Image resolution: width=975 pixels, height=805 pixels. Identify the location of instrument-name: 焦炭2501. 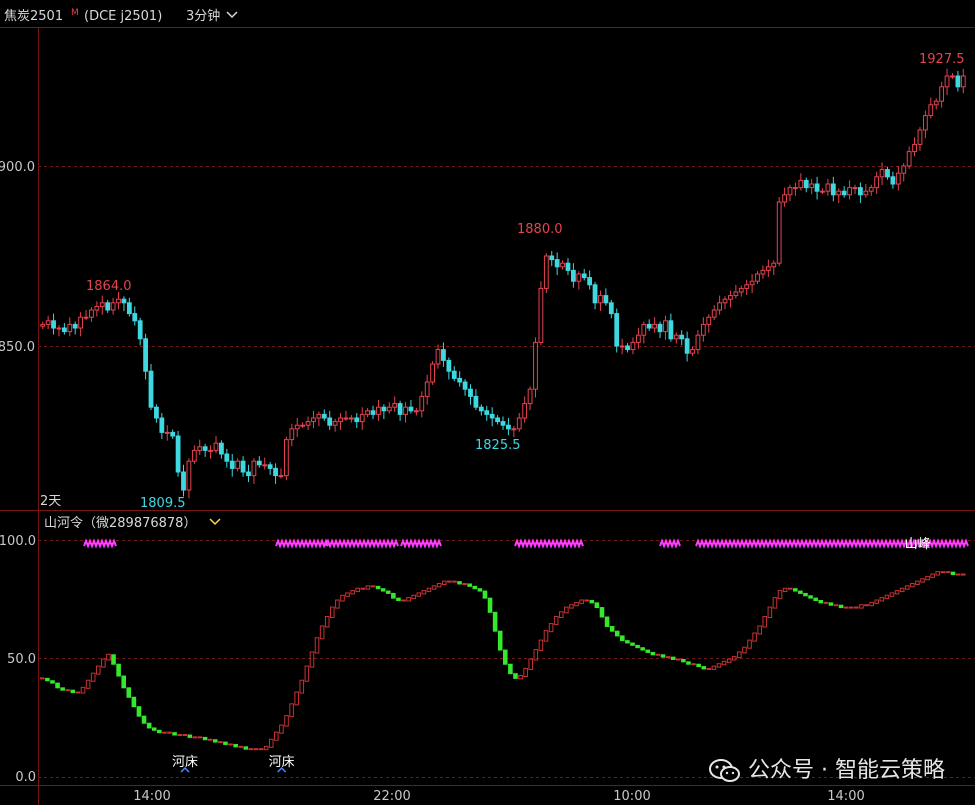
(33, 16).